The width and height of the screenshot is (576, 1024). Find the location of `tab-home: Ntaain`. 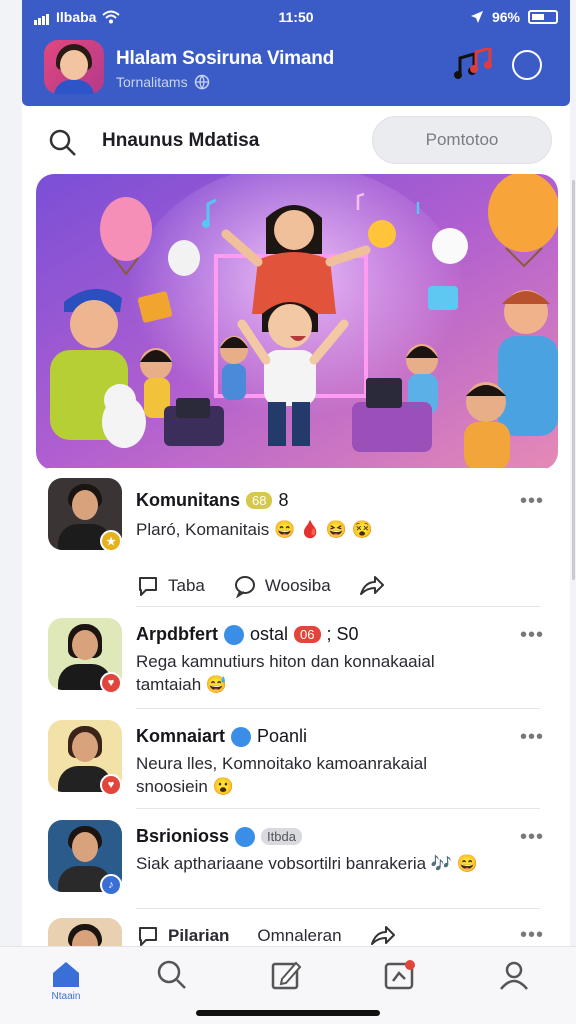

tab-home: Ntaain is located at coordinates (66, 984).